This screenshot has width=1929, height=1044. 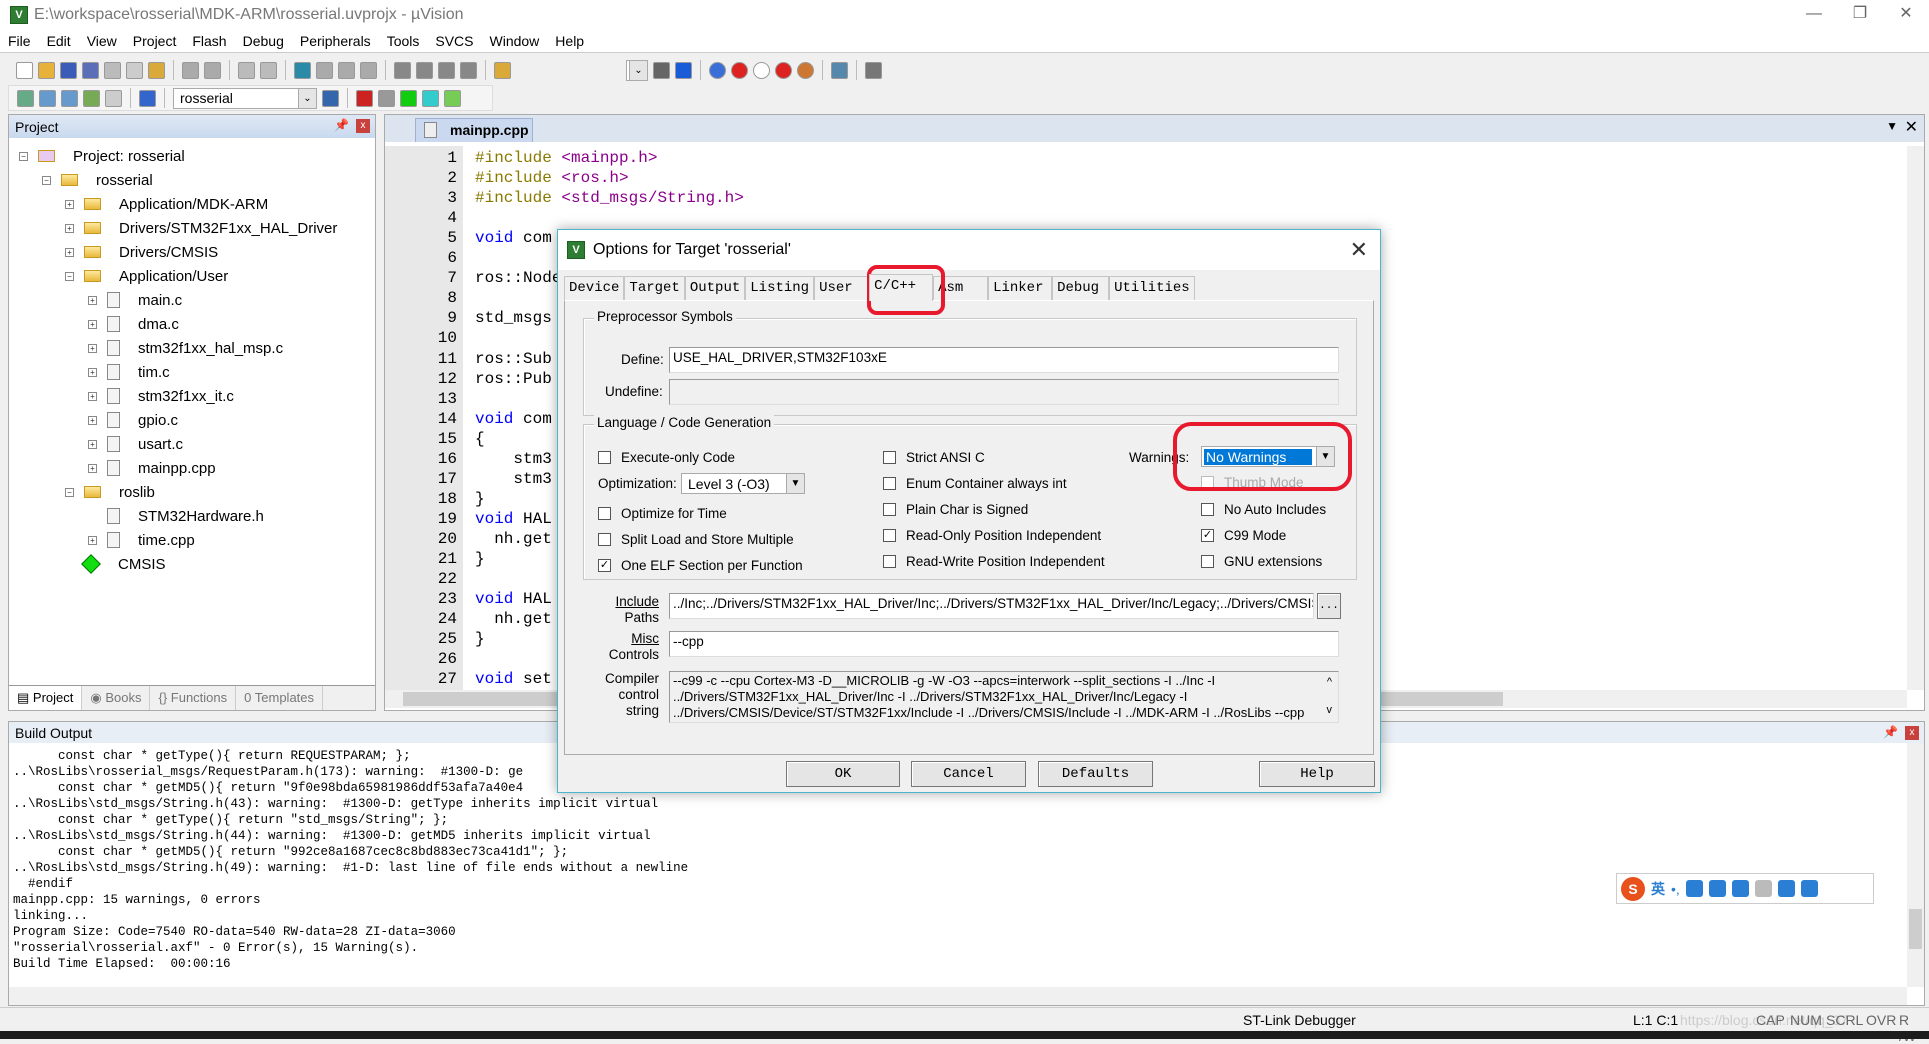 I want to click on tab-output: Output, so click(x=715, y=288).